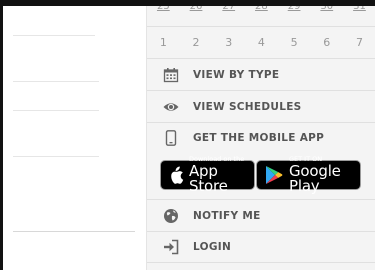 Image resolution: width=375 pixels, height=270 pixels. What do you see at coordinates (176, 175) in the screenshot?
I see `apple-icon` at bounding box center [176, 175].